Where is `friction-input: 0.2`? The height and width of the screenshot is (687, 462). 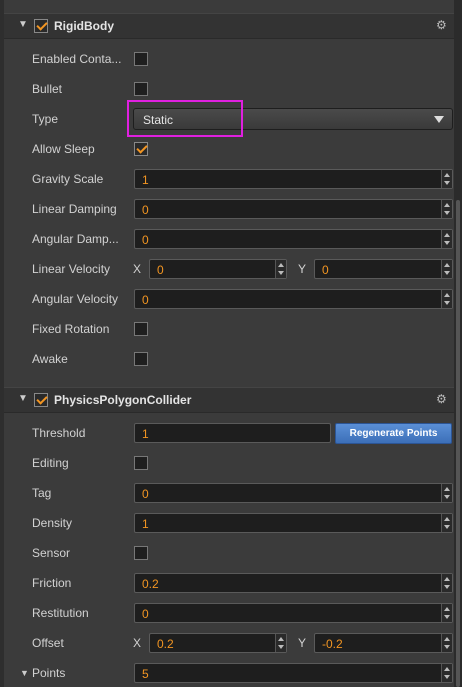
friction-input: 0.2 is located at coordinates (293, 583).